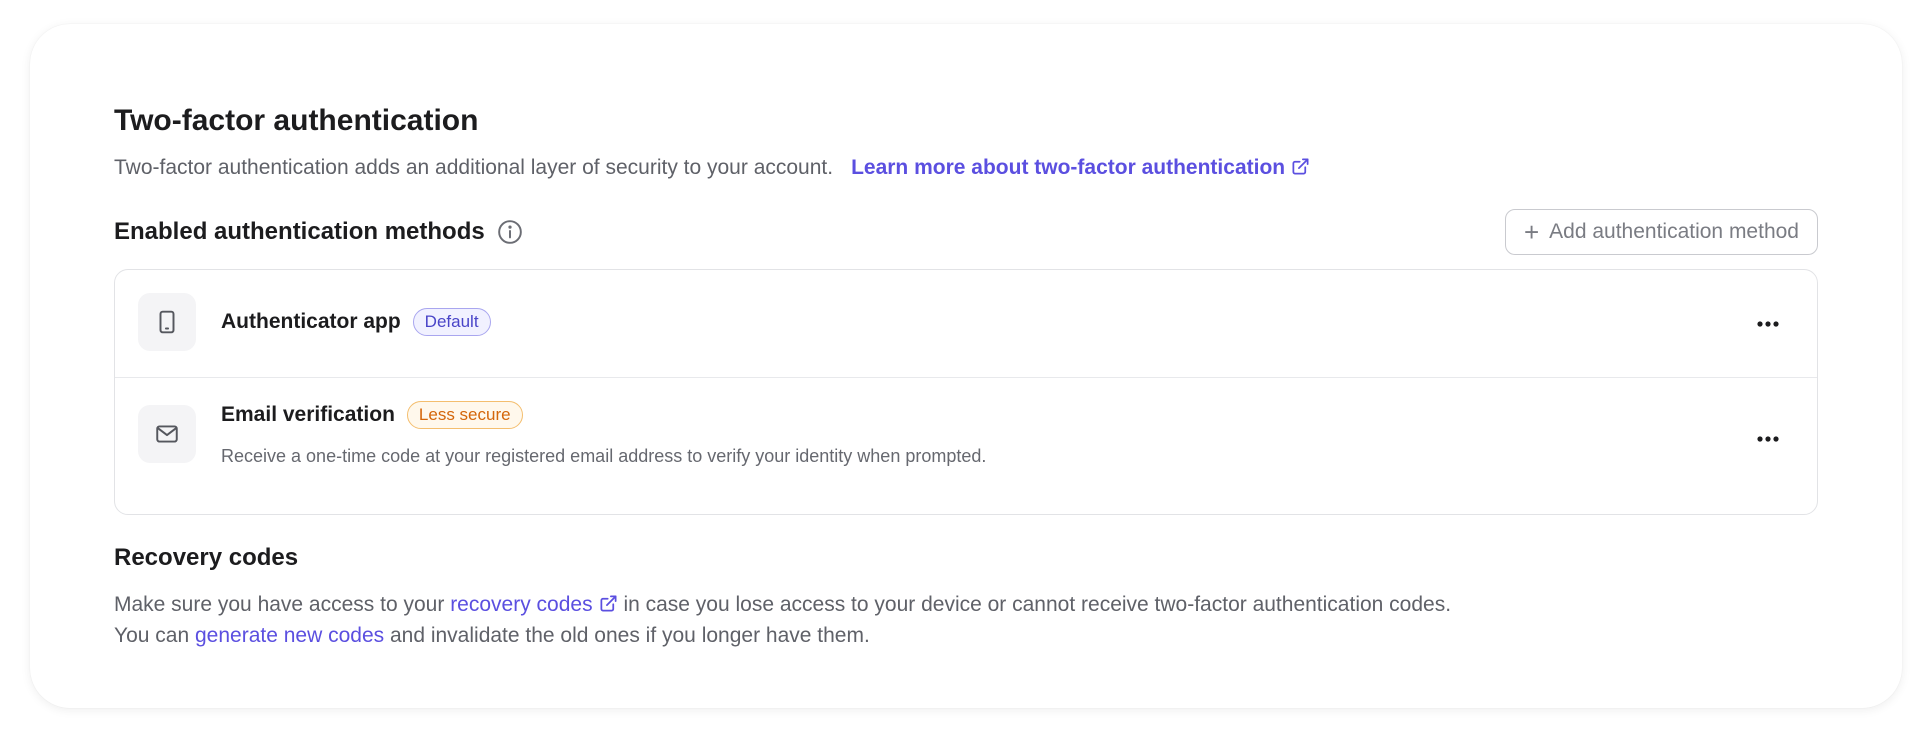  What do you see at coordinates (167, 322) in the screenshot?
I see `smartphone-icon` at bounding box center [167, 322].